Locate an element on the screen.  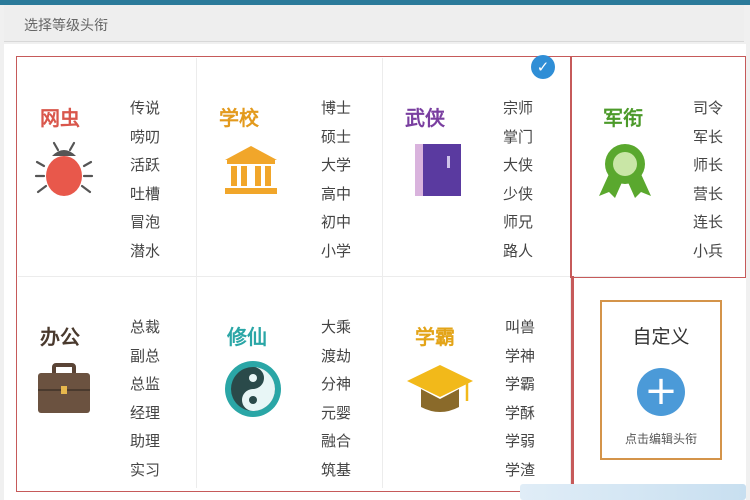
watermark is located at coordinates (633, 492).